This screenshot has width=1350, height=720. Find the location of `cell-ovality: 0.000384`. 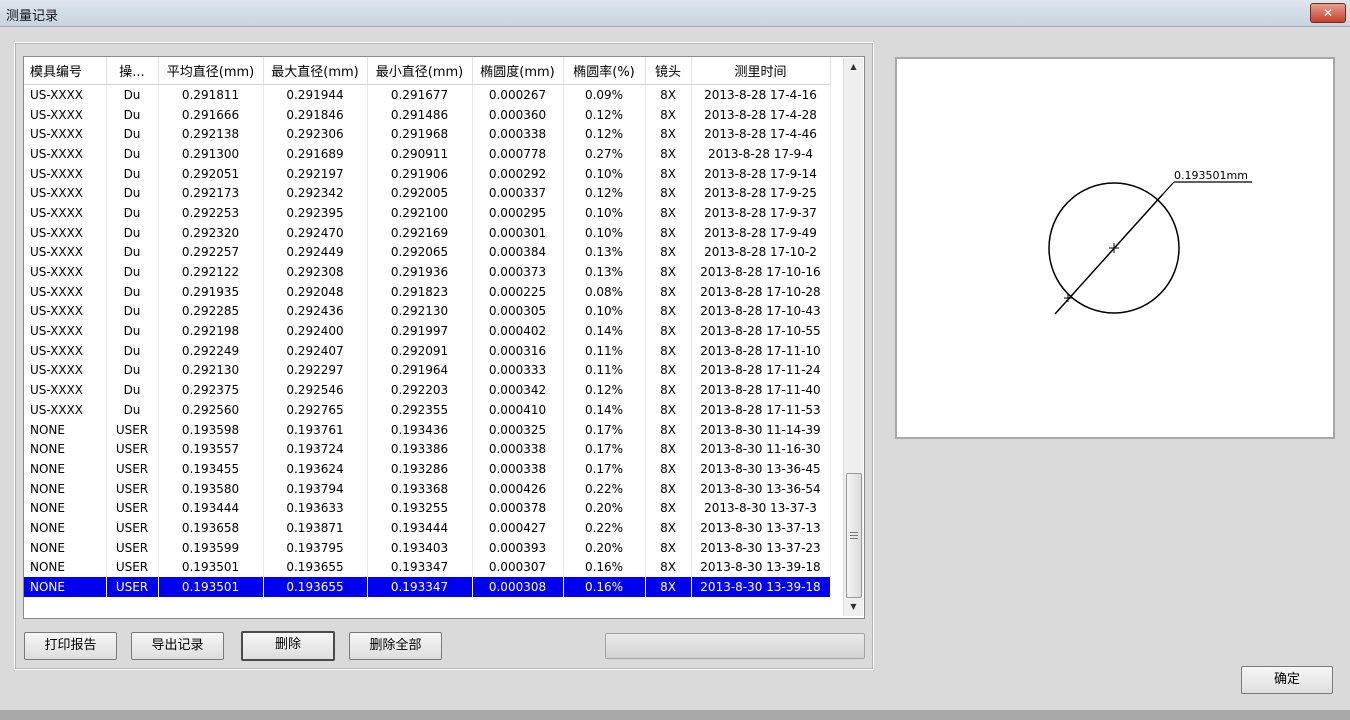

cell-ovality: 0.000384 is located at coordinates (518, 252).